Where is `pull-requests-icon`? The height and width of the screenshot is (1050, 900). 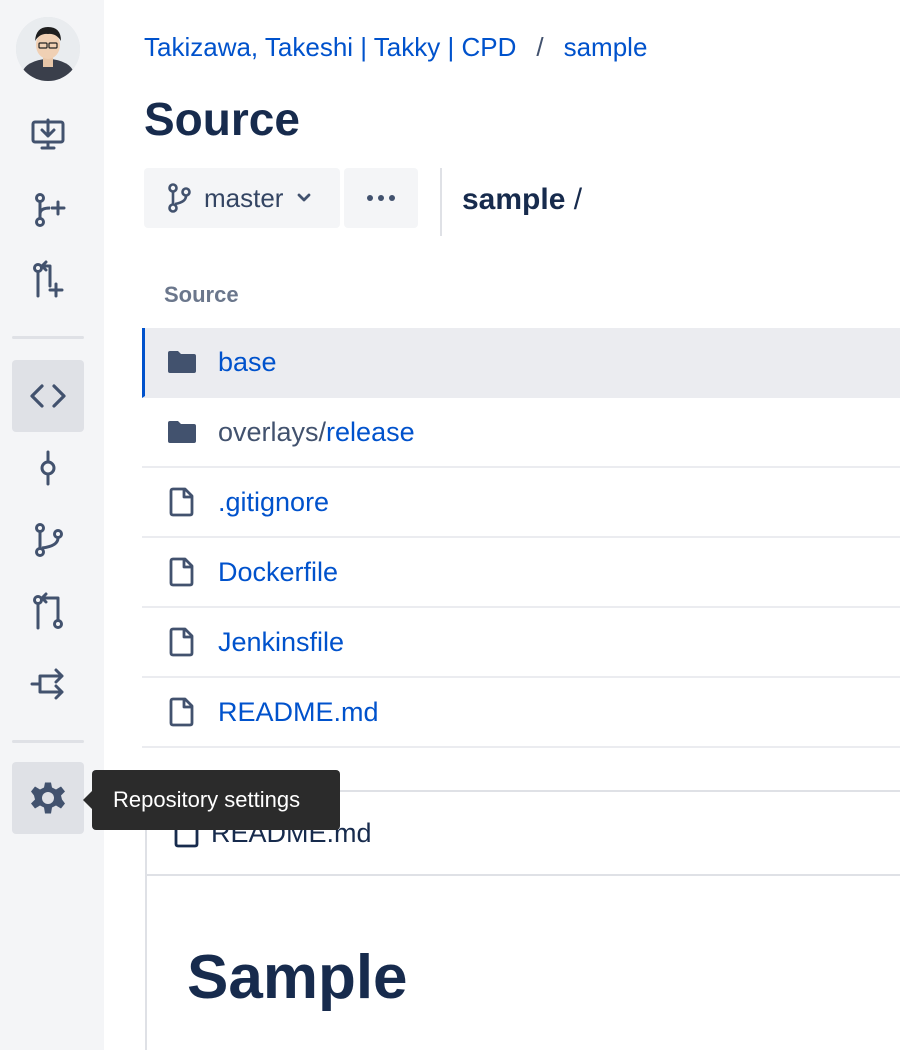 pull-requests-icon is located at coordinates (48, 611).